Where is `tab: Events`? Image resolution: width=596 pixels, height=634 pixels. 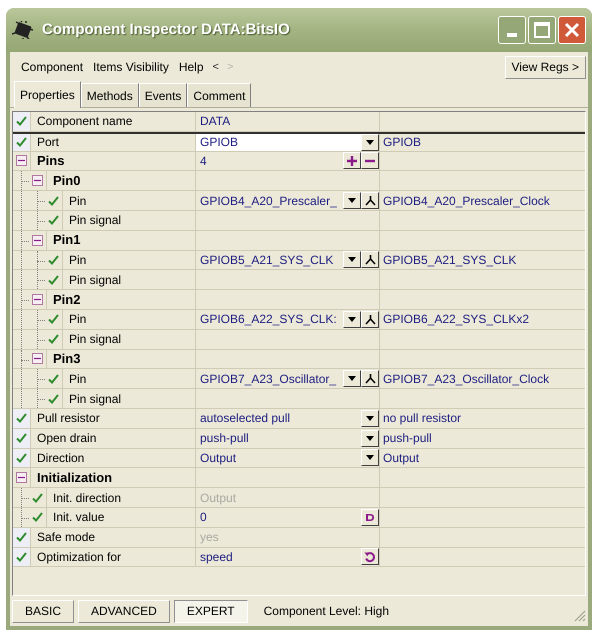 tab: Events is located at coordinates (163, 95).